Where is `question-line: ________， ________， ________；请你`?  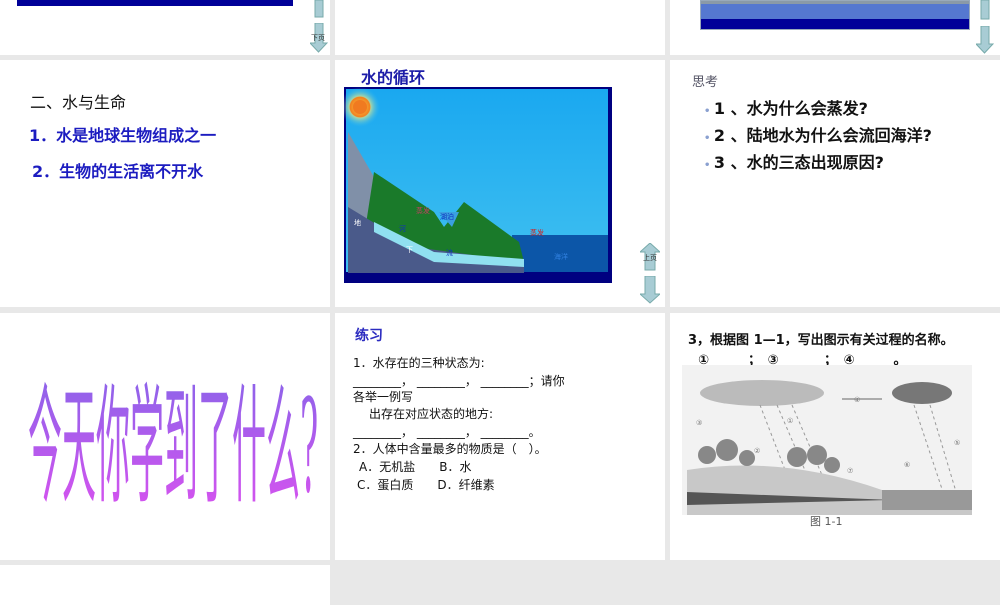
question-line: ________， ________， ________；请你 is located at coordinates (459, 381).